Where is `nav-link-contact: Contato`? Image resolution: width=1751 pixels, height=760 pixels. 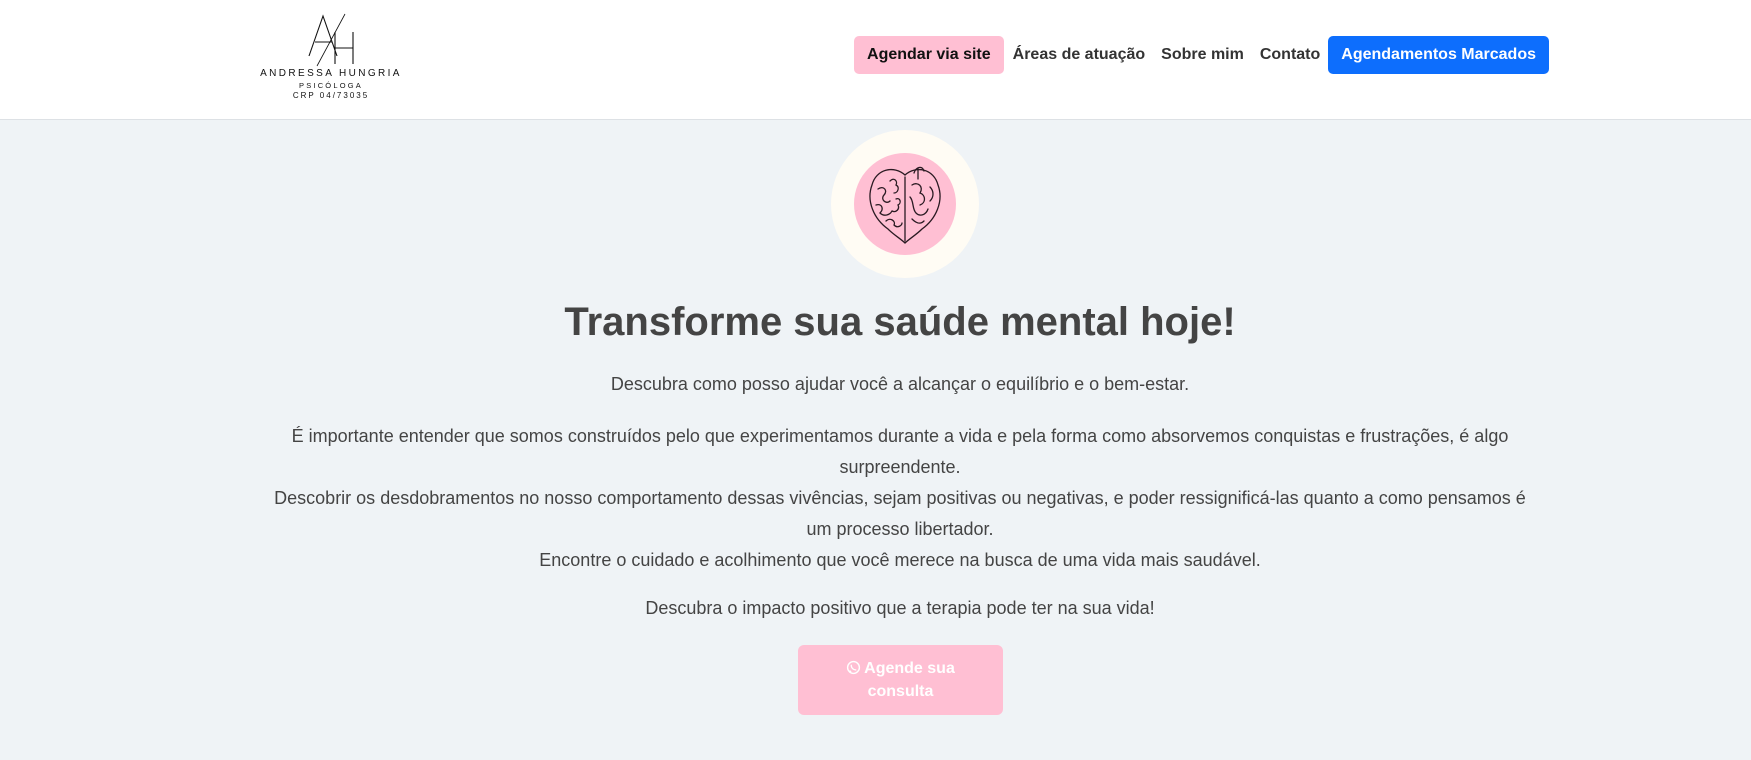
nav-link-contact: Contato is located at coordinates (1290, 55).